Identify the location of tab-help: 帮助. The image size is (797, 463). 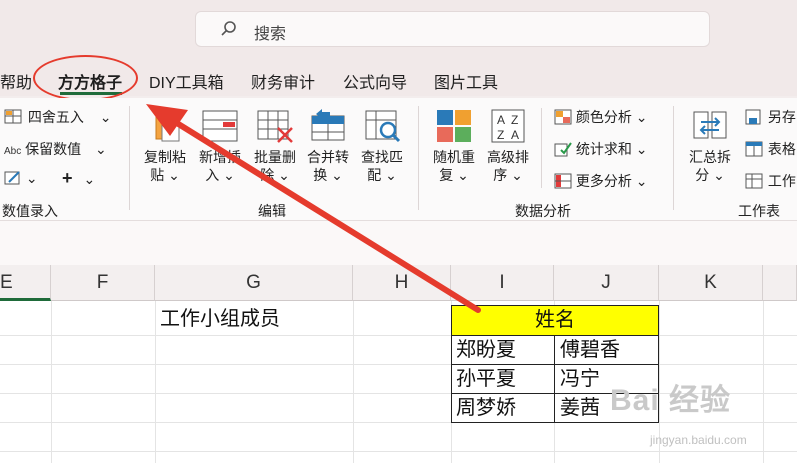
(16, 81).